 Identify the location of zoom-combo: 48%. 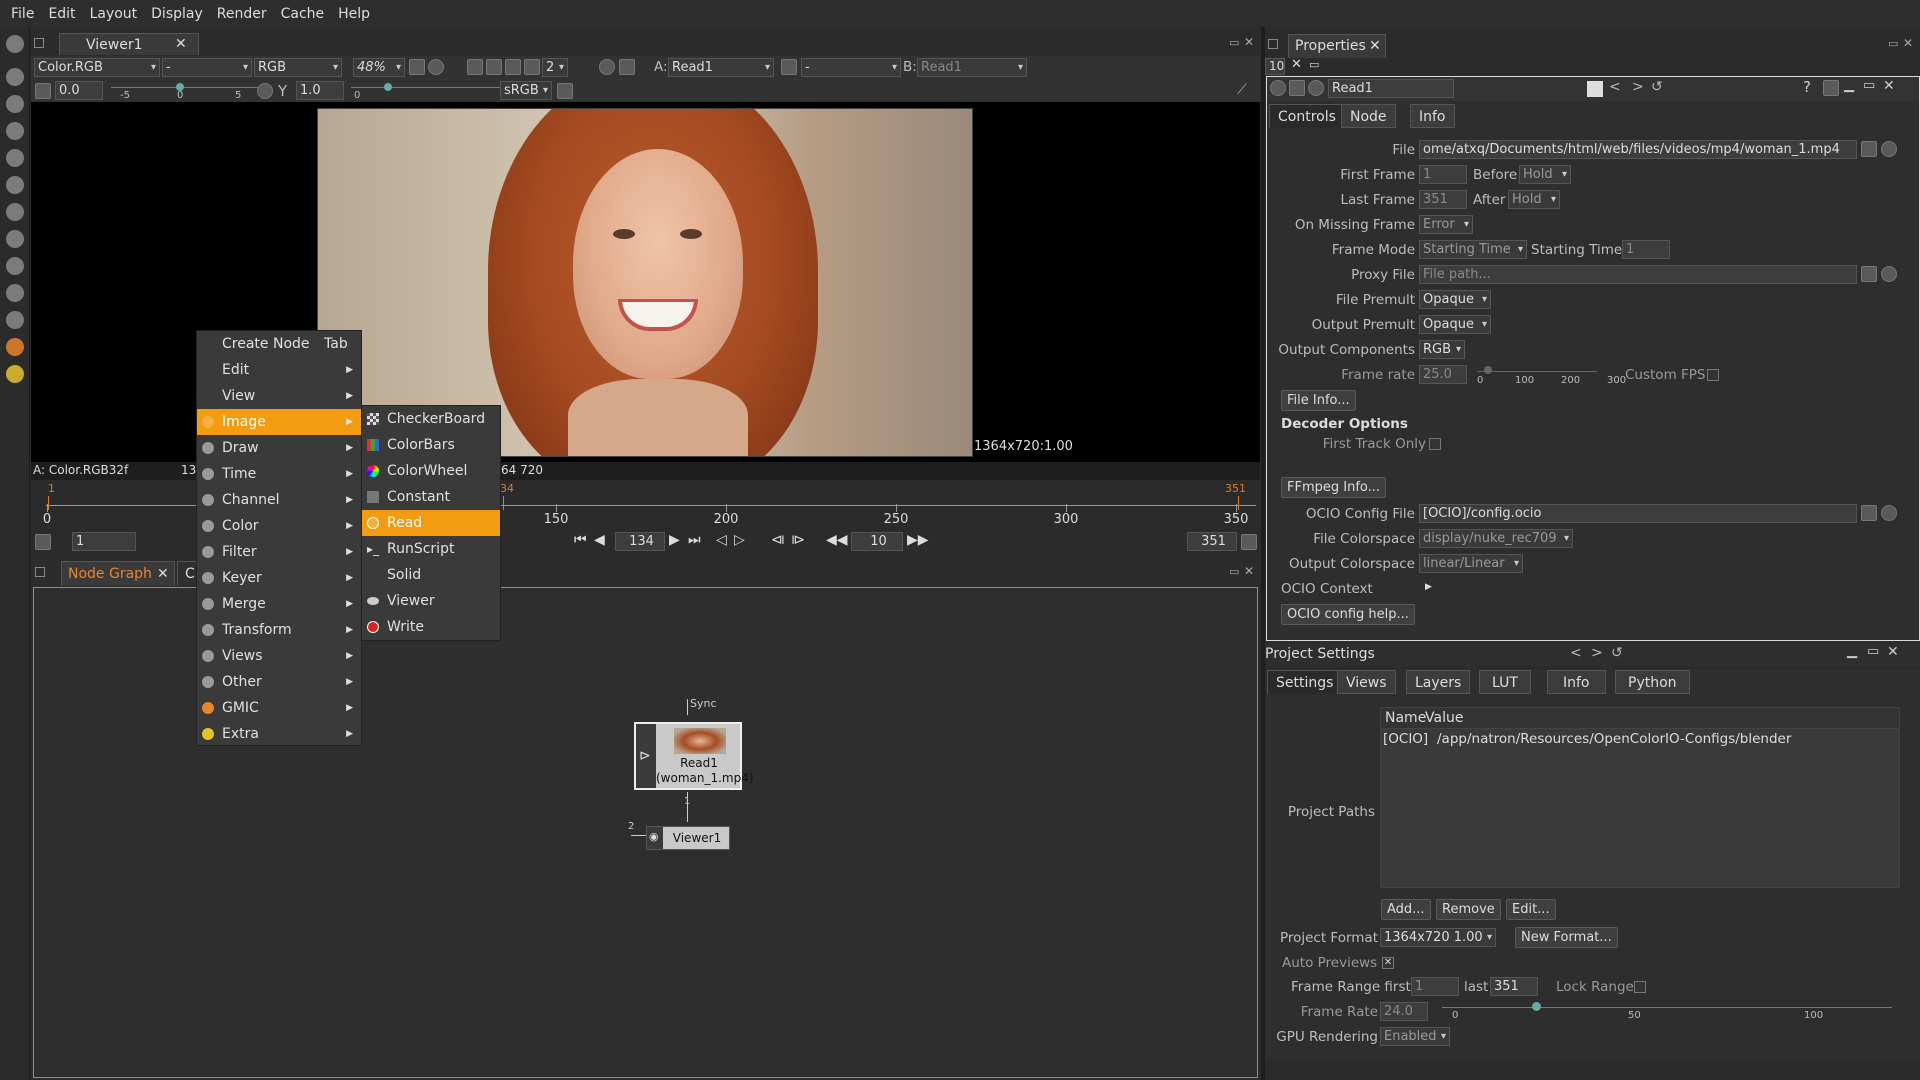
(379, 67).